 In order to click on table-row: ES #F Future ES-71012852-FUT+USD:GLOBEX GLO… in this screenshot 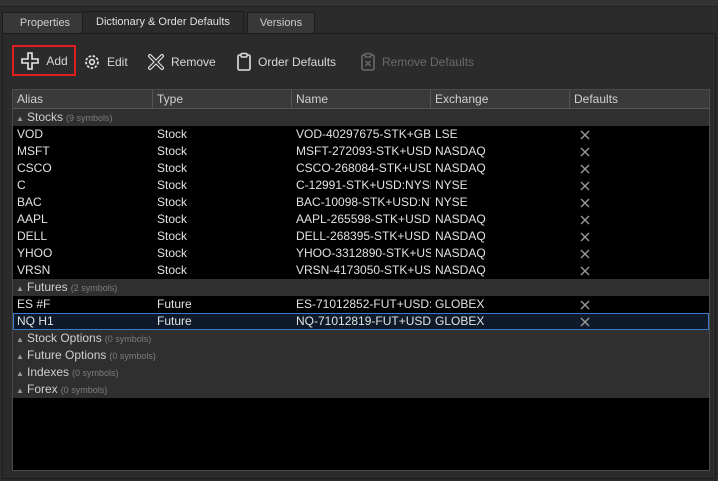, I will do `click(361, 304)`.